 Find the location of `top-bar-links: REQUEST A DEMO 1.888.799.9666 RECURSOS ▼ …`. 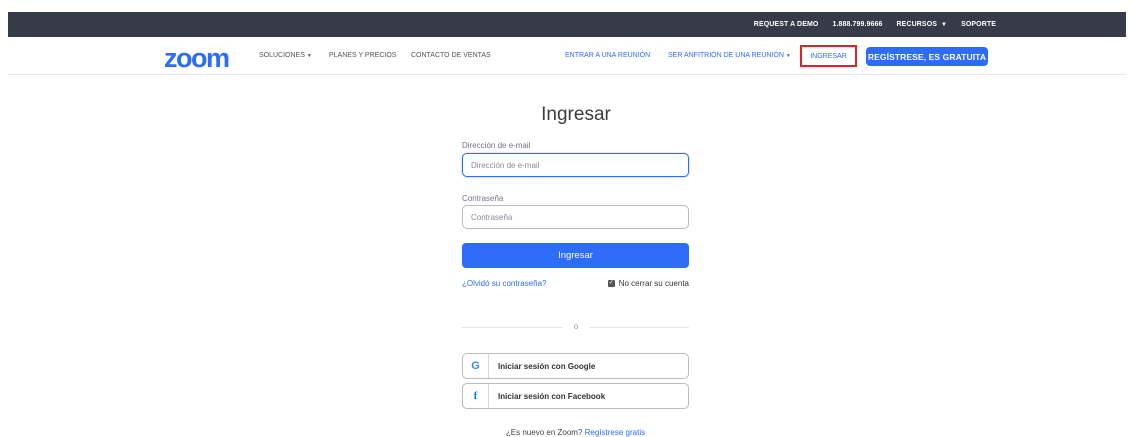

top-bar-links: REQUEST A DEMO 1.888.799.9666 RECURSOS ▼ … is located at coordinates (875, 24).